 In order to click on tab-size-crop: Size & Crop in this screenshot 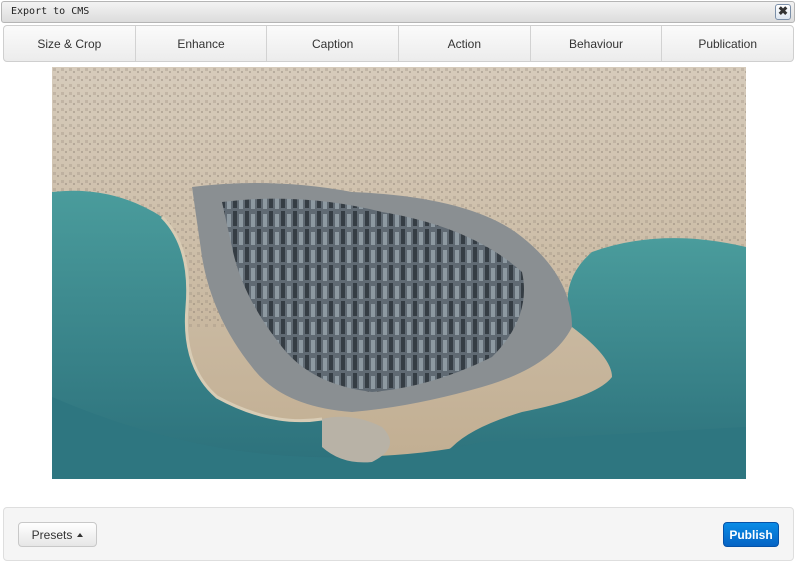, I will do `click(70, 43)`.